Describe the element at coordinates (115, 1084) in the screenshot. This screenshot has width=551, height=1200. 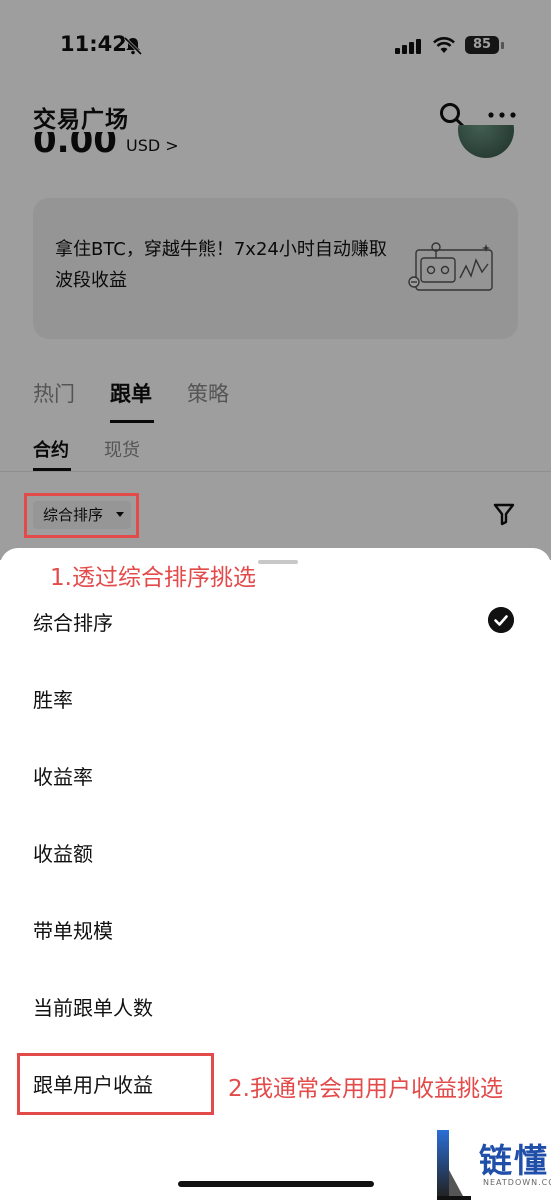
I see `annotation-highlight-follower-profit` at that location.